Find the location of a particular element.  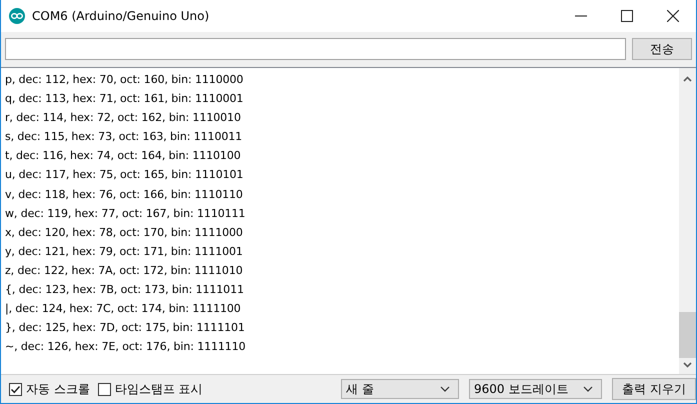

output-line: x, dec: 120, hex: 78, oct: 170, bin: 1111000 is located at coordinates (124, 232).